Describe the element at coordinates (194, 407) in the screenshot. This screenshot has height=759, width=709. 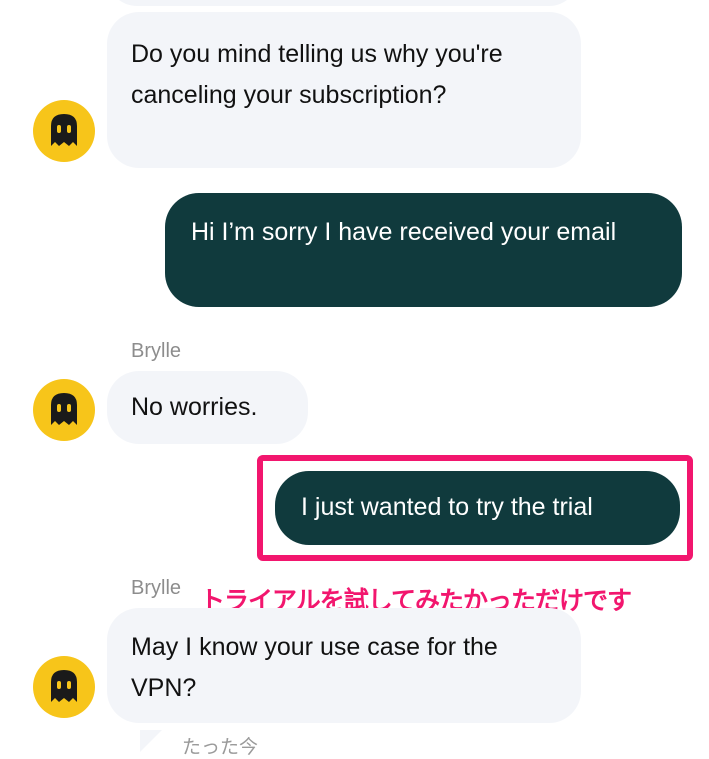
I see `message-text: No worries.` at that location.